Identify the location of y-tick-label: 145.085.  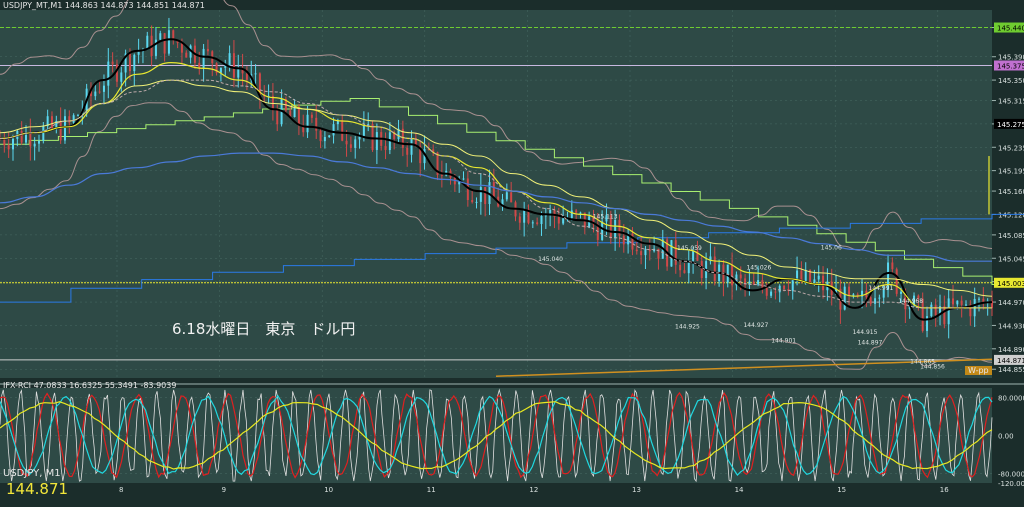
(1011, 236).